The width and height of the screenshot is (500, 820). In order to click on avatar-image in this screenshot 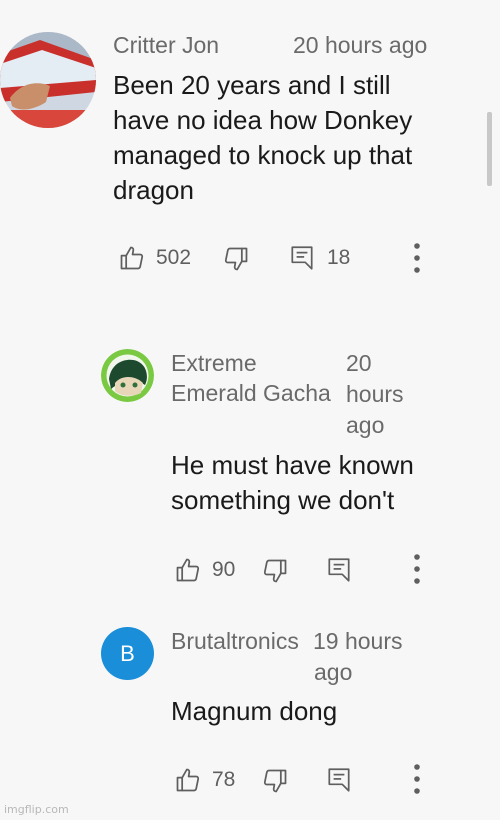, I will do `click(127, 375)`.